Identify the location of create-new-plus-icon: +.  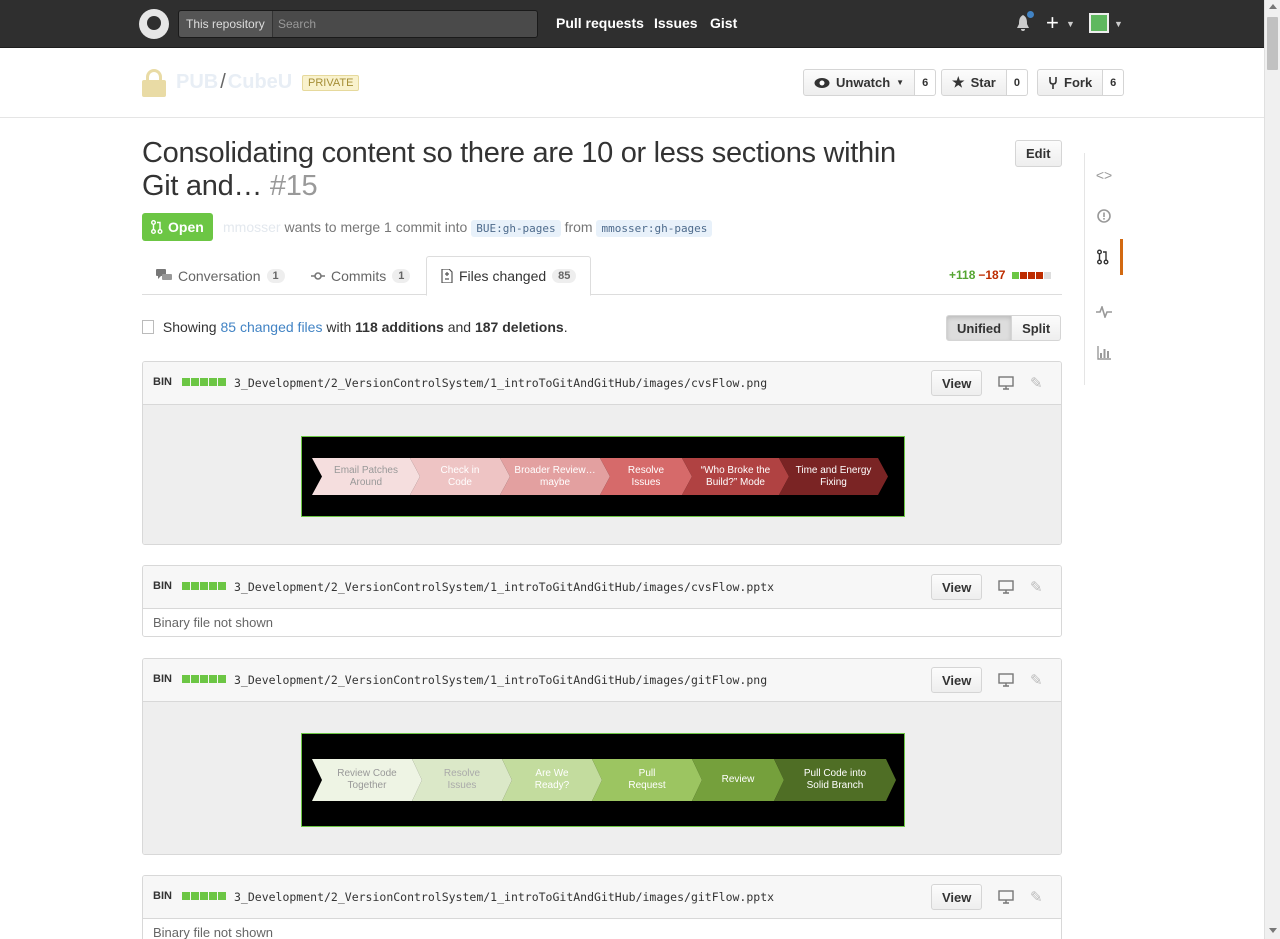
(1052, 23).